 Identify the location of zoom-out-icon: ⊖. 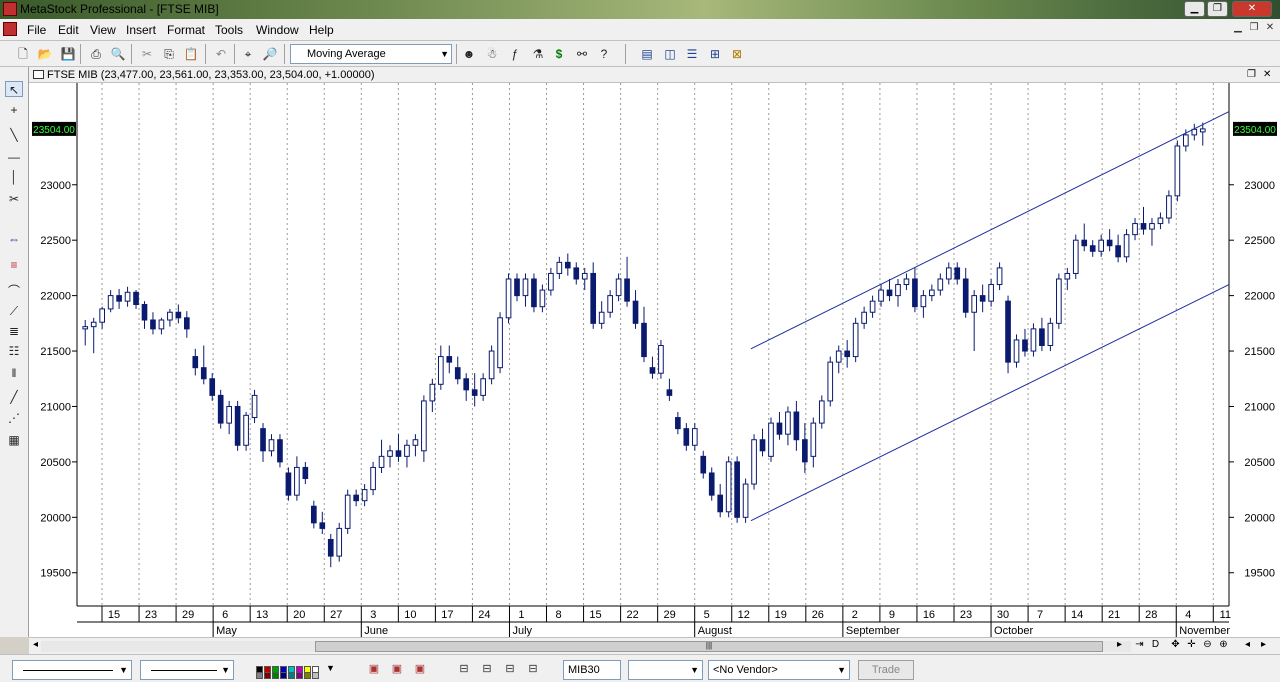
(1207, 644).